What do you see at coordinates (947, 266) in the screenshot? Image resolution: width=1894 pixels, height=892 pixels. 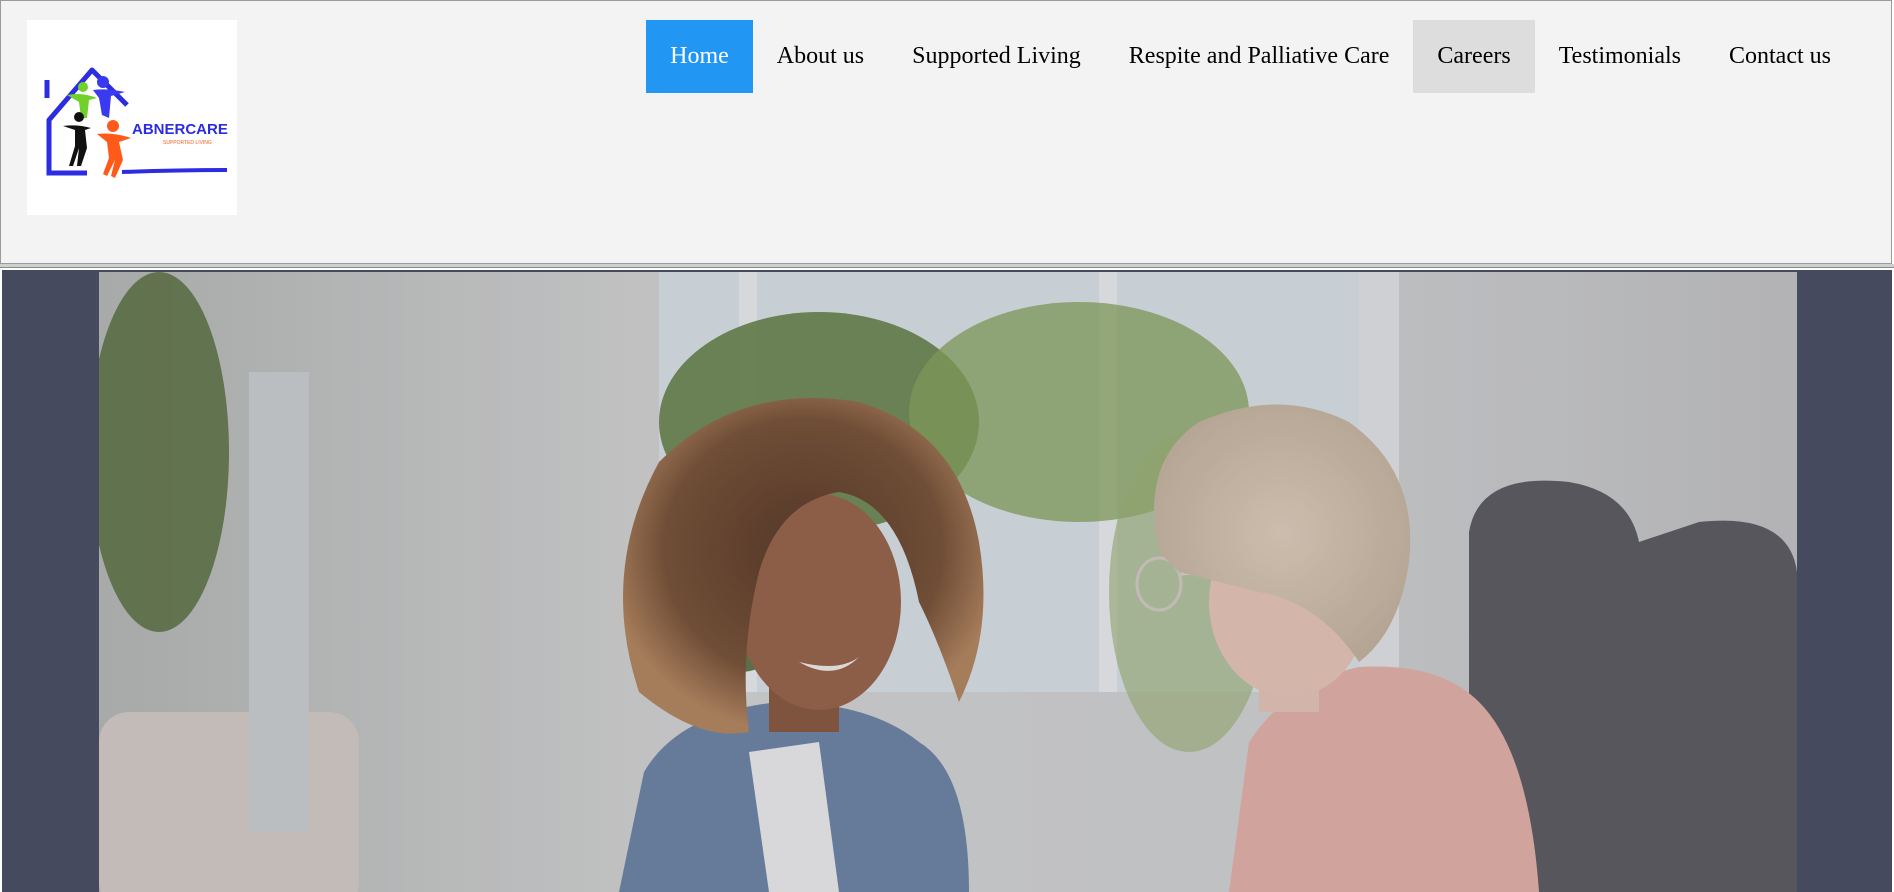 I see `header-divider` at bounding box center [947, 266].